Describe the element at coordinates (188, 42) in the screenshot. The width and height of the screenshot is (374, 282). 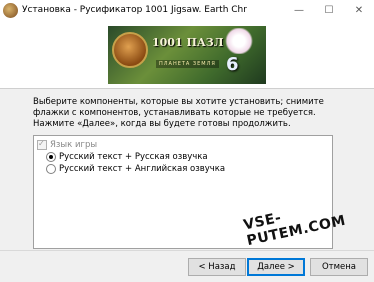
I see `banner-title: 1001 ПАЗЛ` at that location.